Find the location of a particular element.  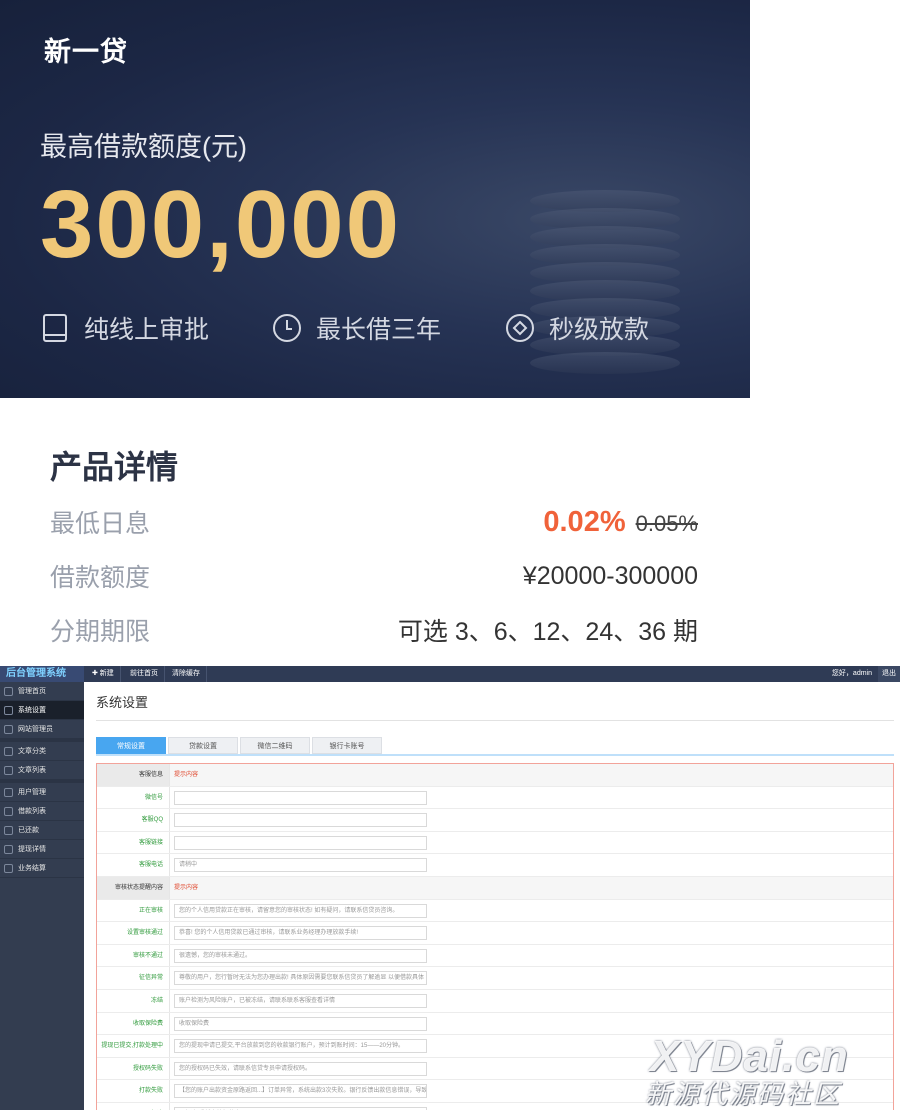

feature-online-approval: 纯线上审批 is located at coordinates (124, 328).